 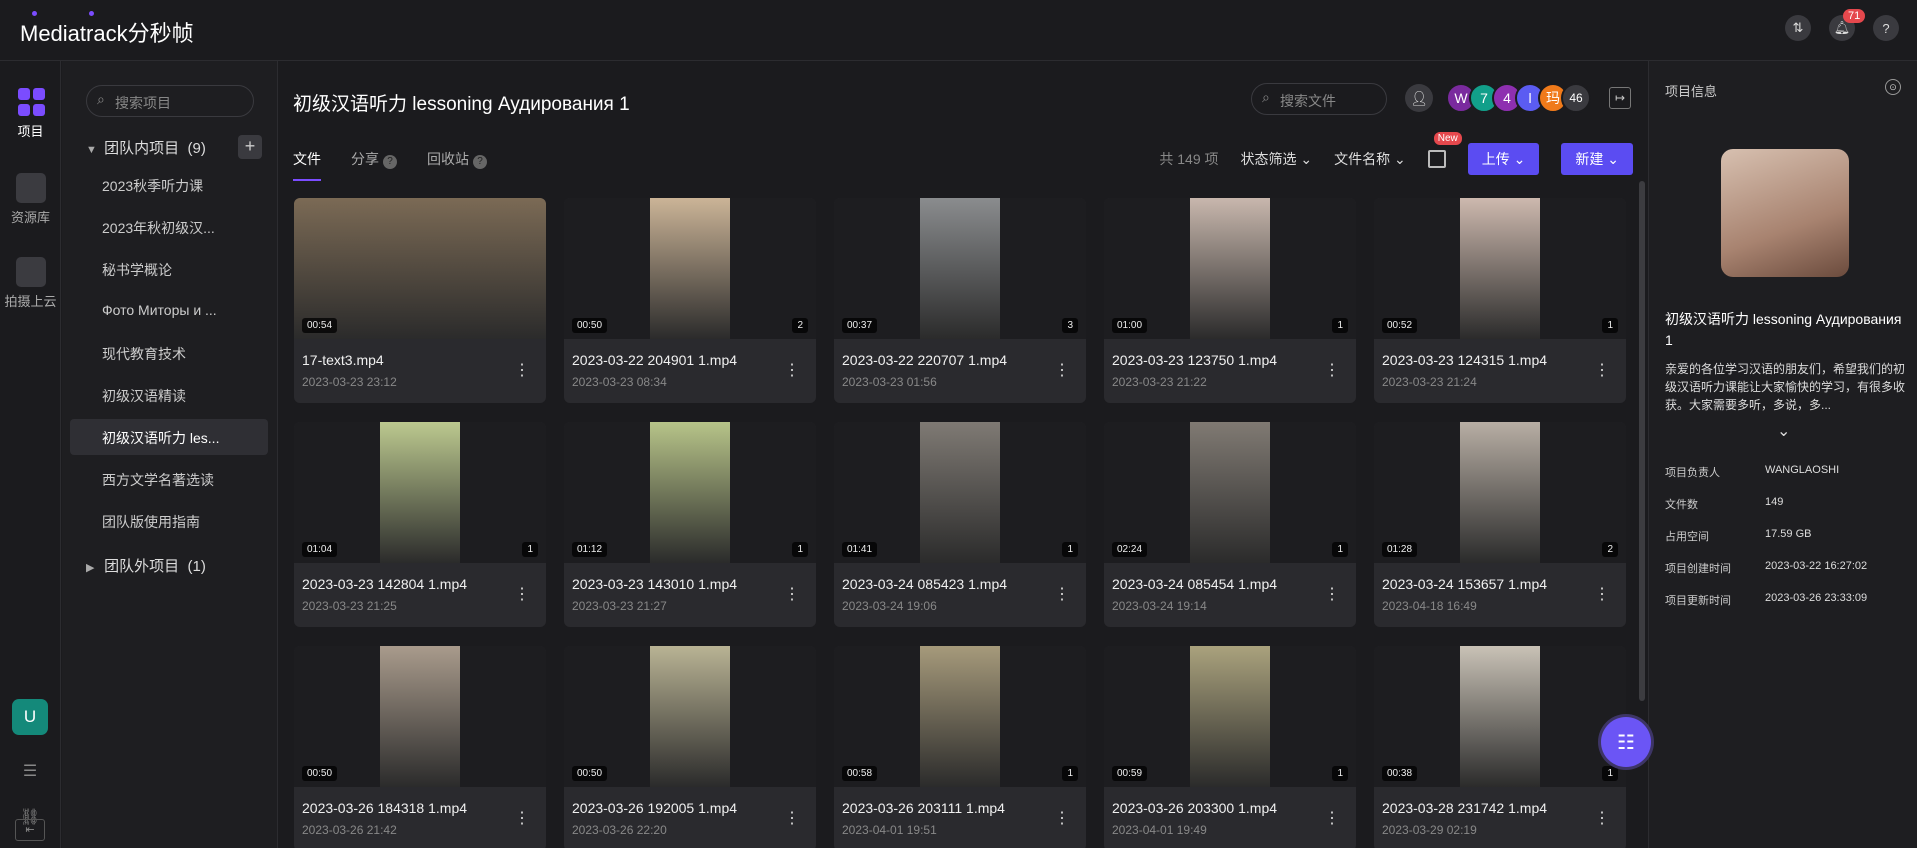 What do you see at coordinates (420, 268) in the screenshot?
I see `video-thumbnail: 00:54` at bounding box center [420, 268].